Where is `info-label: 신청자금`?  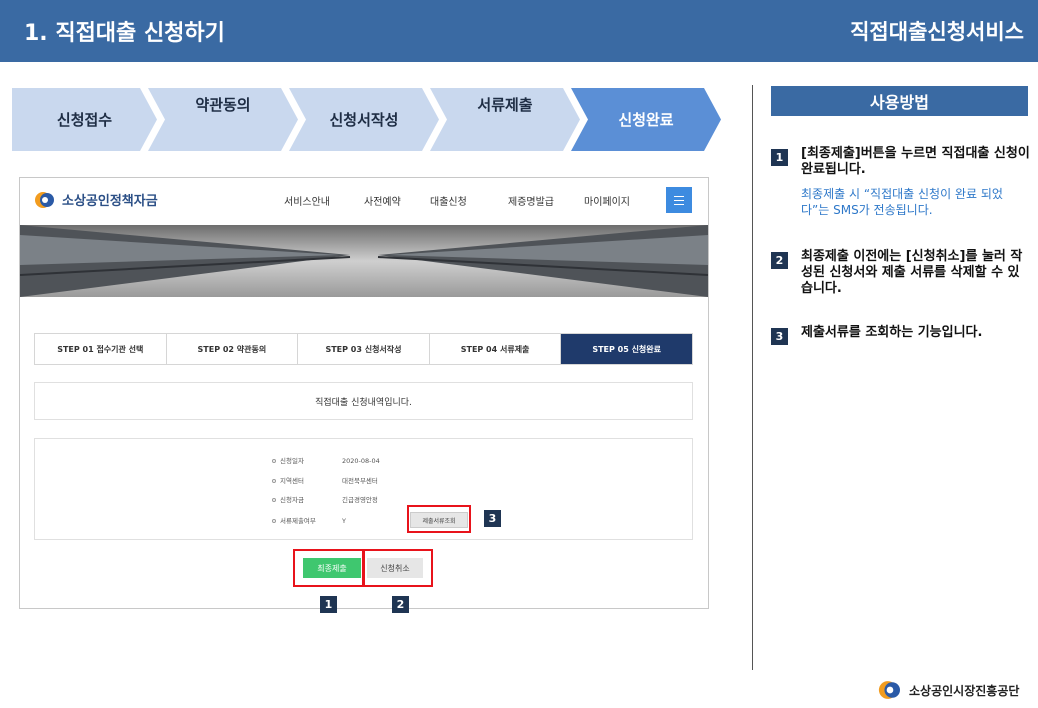
info-label: 신청자금 is located at coordinates (292, 500).